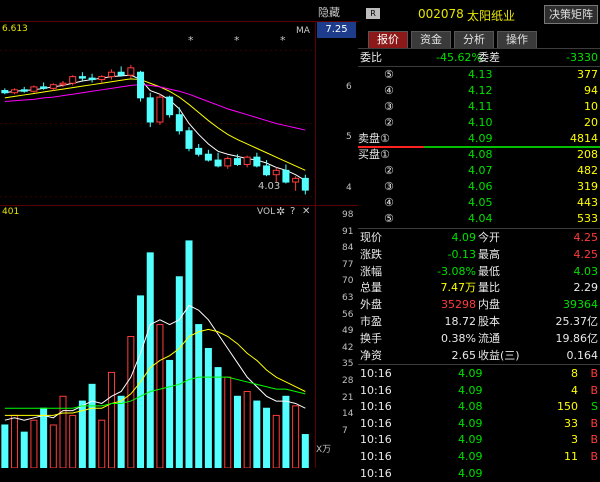 This screenshot has width=600, height=482. What do you see at coordinates (348, 248) in the screenshot?
I see `volume-axis-label: 84` at bounding box center [348, 248].